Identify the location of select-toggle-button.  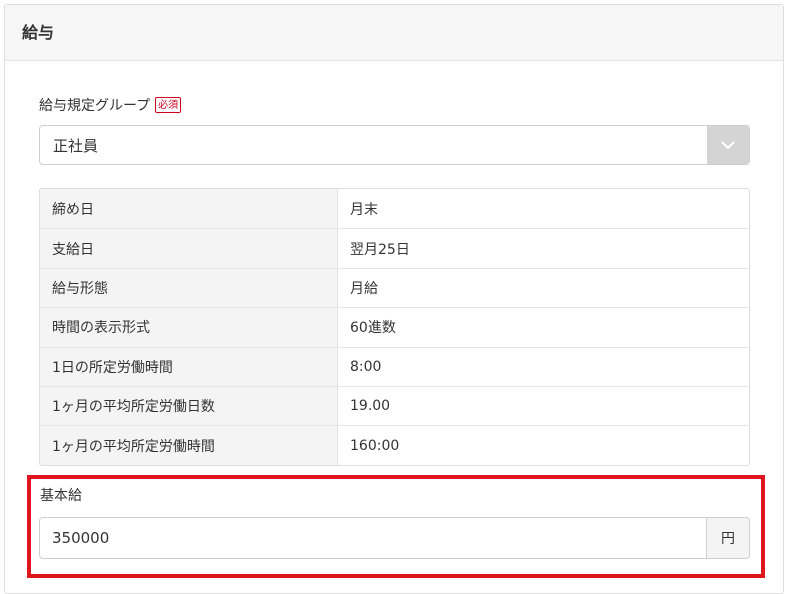
(728, 145).